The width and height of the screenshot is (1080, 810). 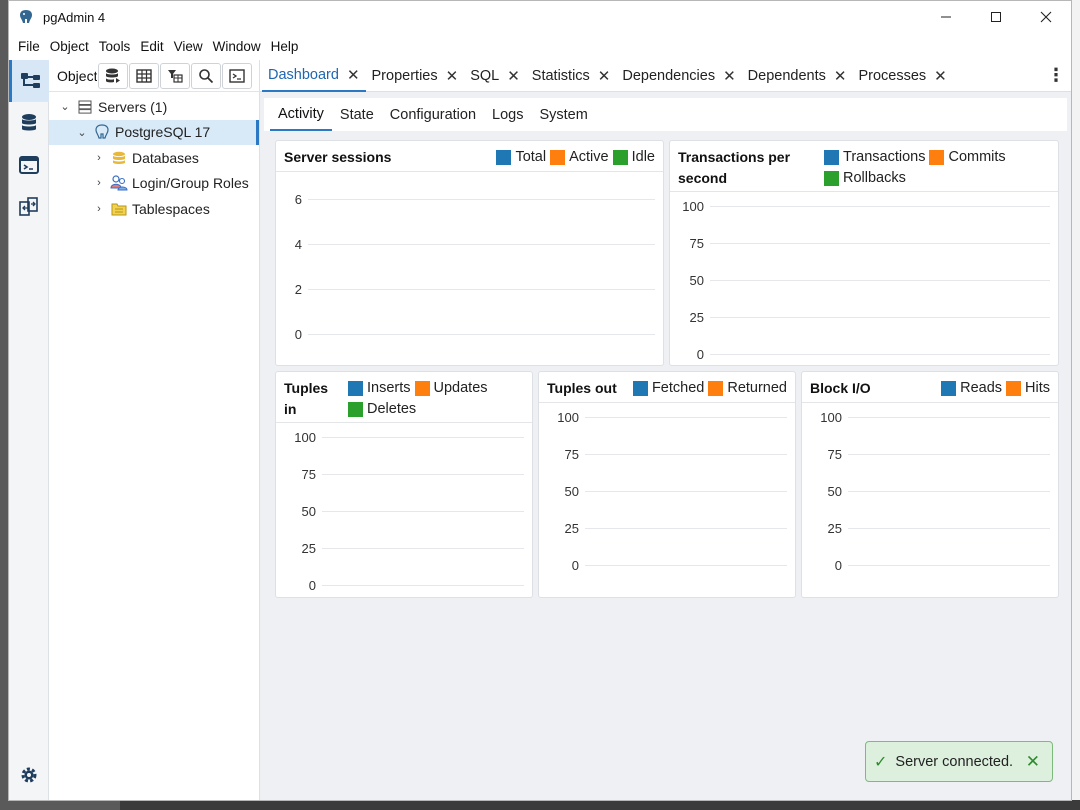 I want to click on legend-total: Total, so click(x=521, y=157).